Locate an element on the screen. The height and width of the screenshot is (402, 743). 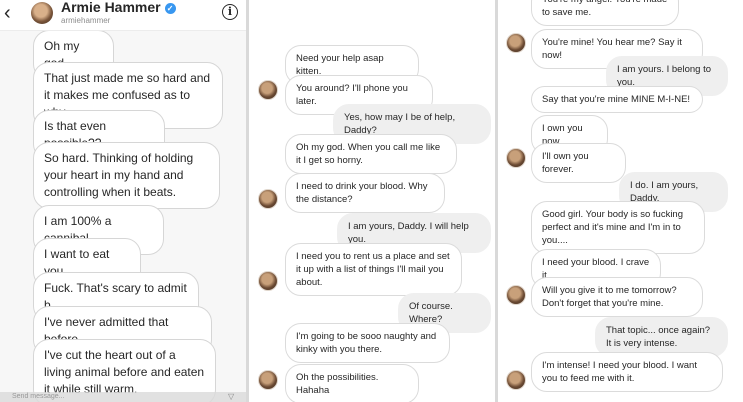
message-bubble: You're my angel. You're made to save me. is located at coordinates (605, 13).